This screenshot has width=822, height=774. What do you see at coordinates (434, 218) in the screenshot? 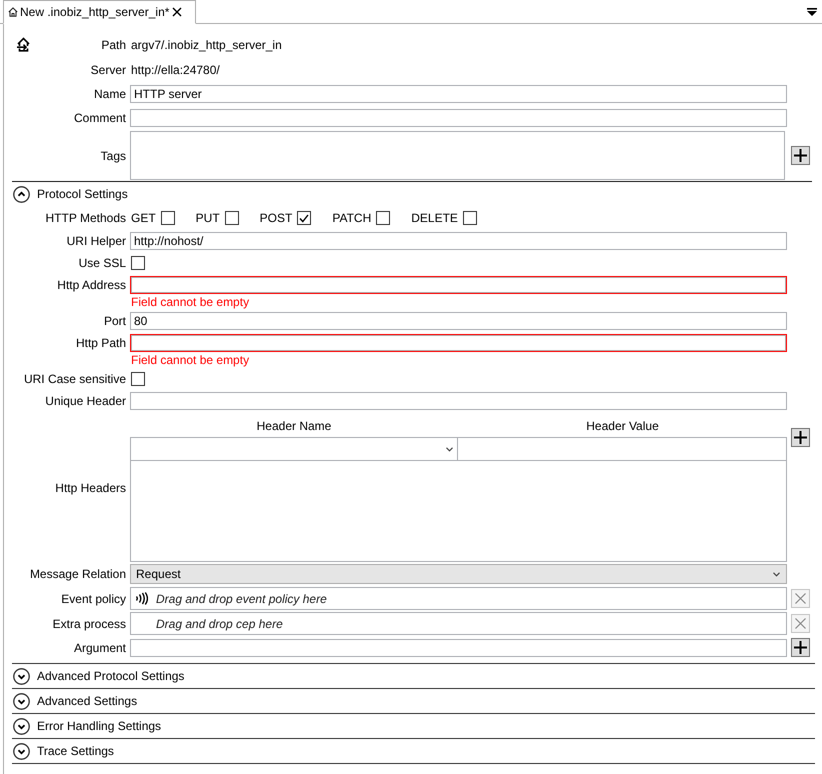
I see `method-label: DELETE` at bounding box center [434, 218].